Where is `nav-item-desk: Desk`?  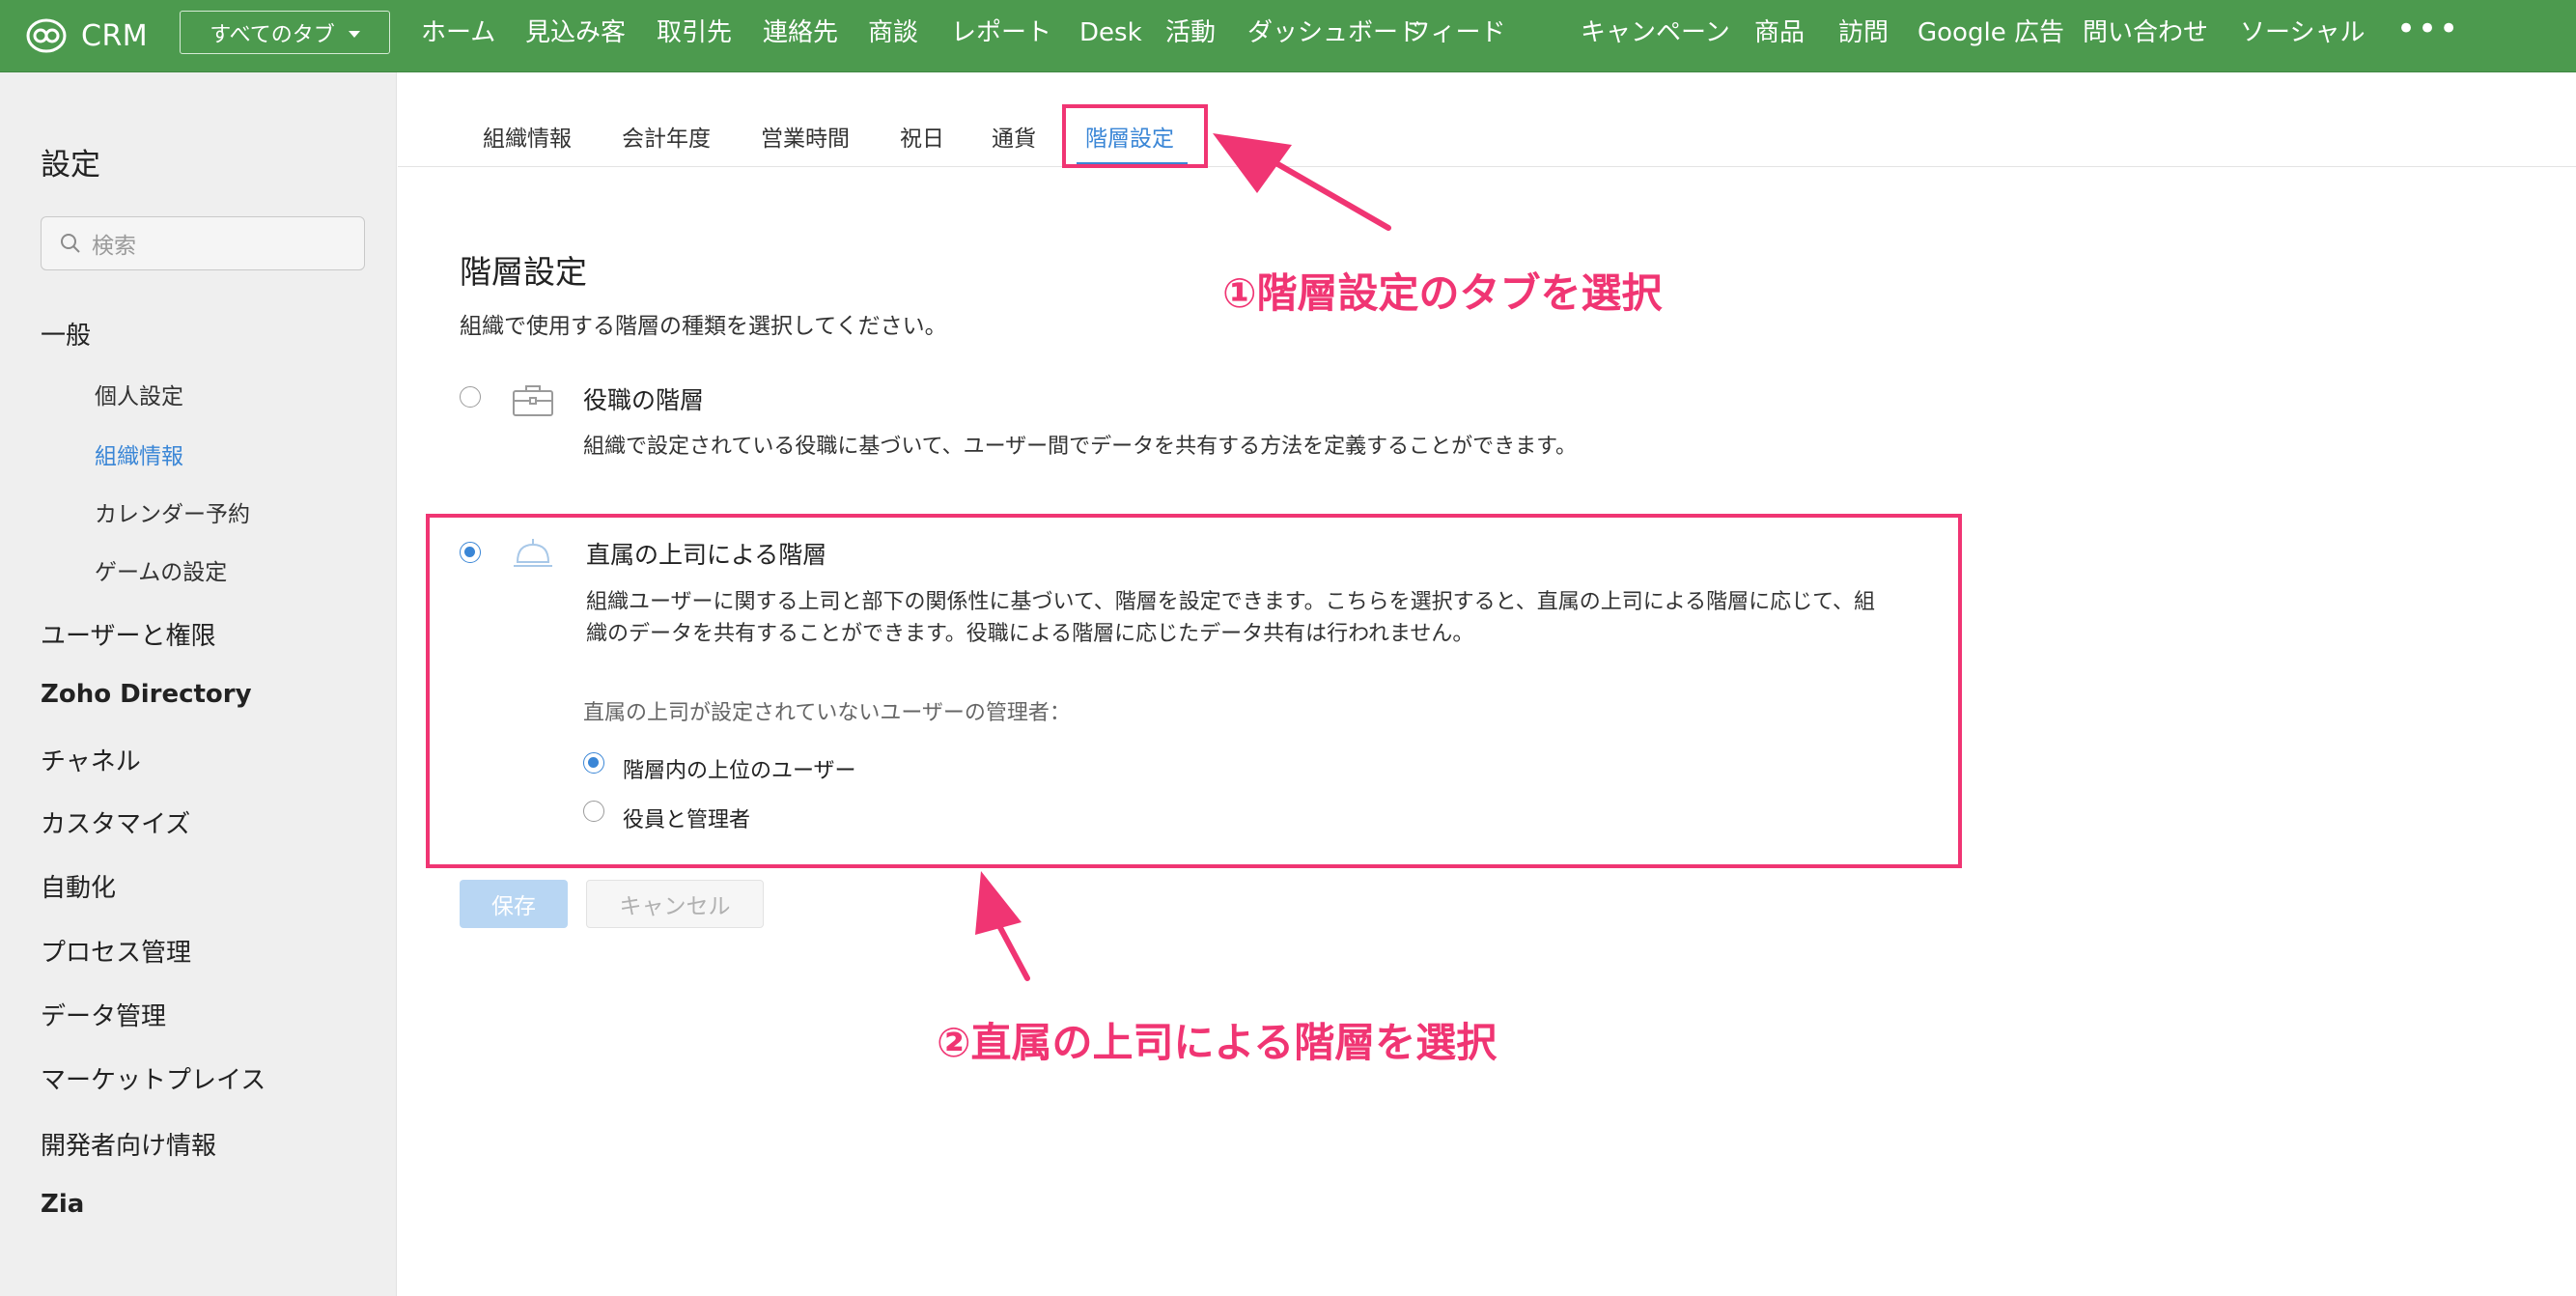
nav-item-desk: Desk is located at coordinates (1111, 32).